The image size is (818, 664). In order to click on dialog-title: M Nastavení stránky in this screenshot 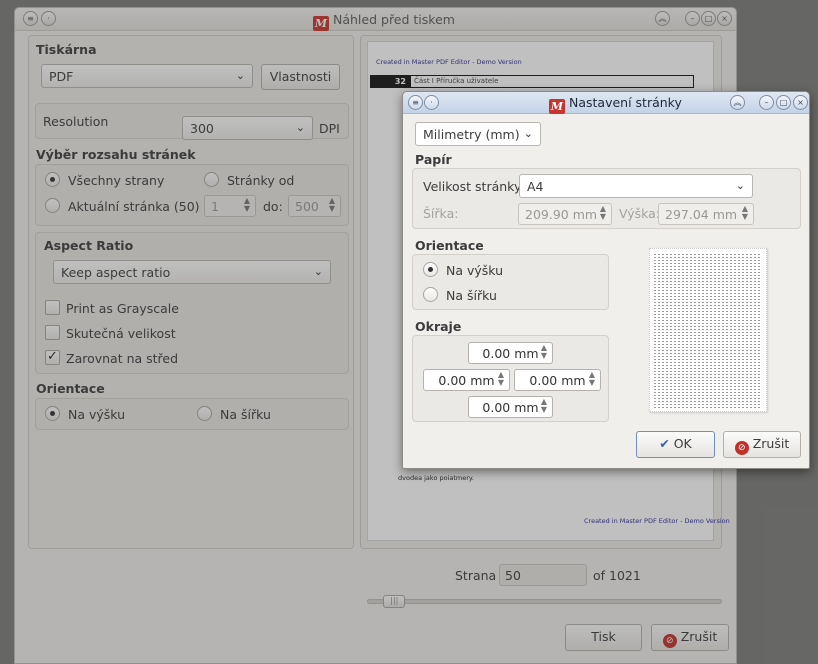, I will do `click(615, 104)`.